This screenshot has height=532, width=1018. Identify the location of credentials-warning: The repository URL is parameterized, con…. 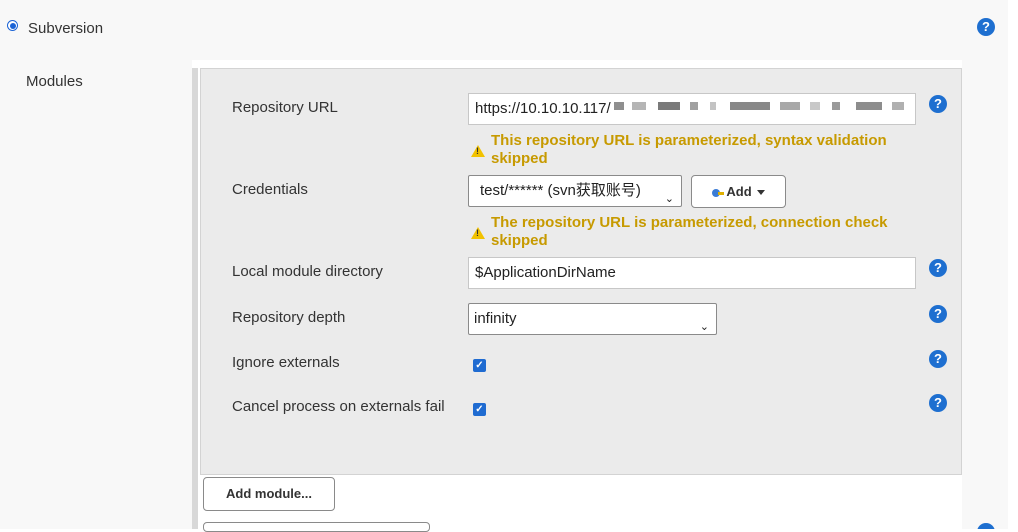
(689, 231).